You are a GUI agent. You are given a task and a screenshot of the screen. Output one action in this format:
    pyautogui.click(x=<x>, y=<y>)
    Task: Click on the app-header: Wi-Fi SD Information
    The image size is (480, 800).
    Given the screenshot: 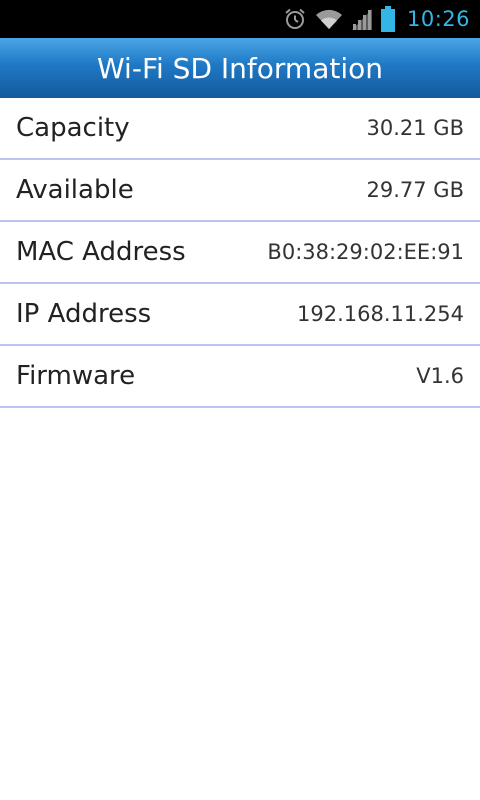 What is the action you would take?
    pyautogui.click(x=240, y=68)
    